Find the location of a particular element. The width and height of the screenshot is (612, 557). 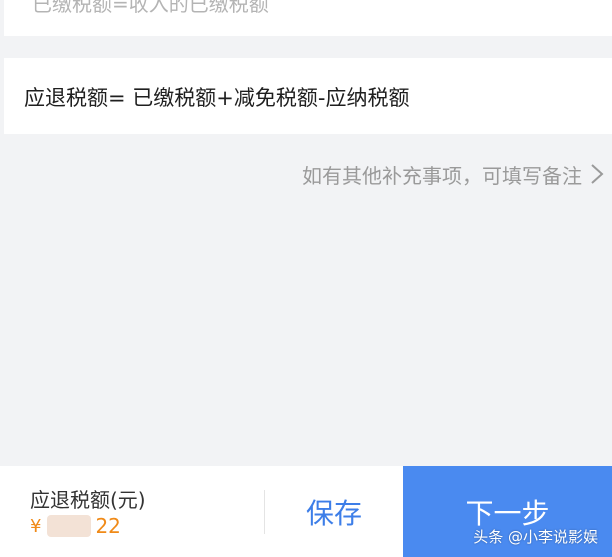

refund-amount-value: ¥ 22 is located at coordinates (75, 526).